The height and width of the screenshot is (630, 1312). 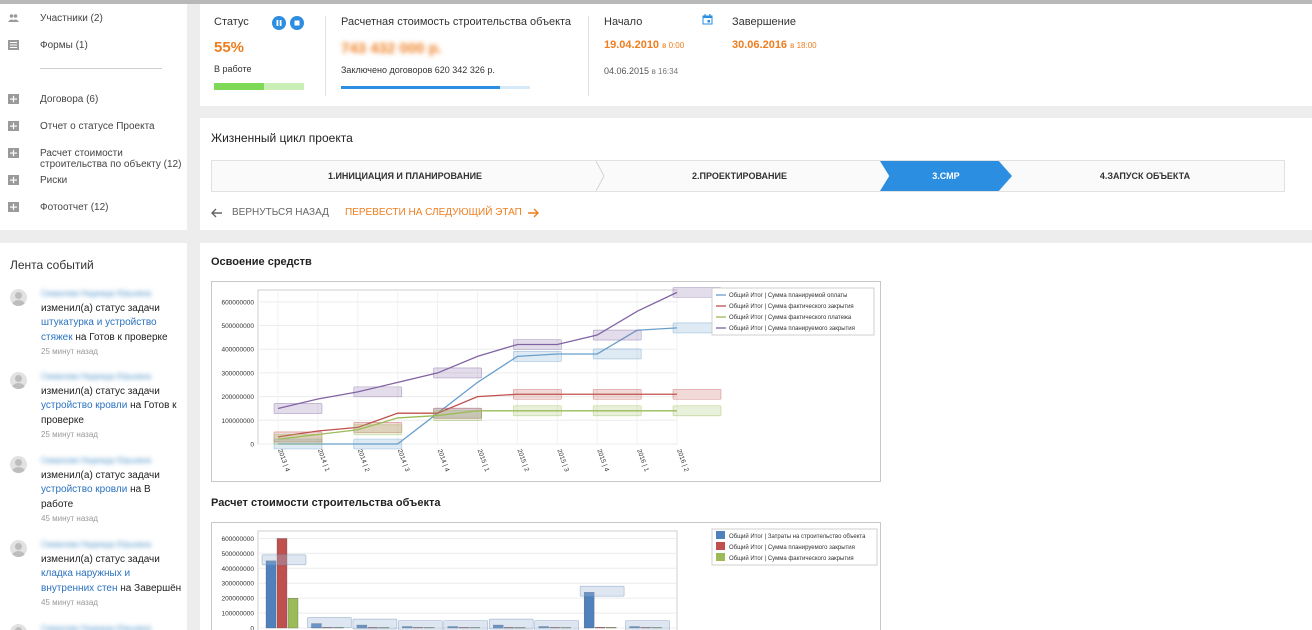 I want to click on feed-status: Готов к проверке, so click(x=128, y=337).